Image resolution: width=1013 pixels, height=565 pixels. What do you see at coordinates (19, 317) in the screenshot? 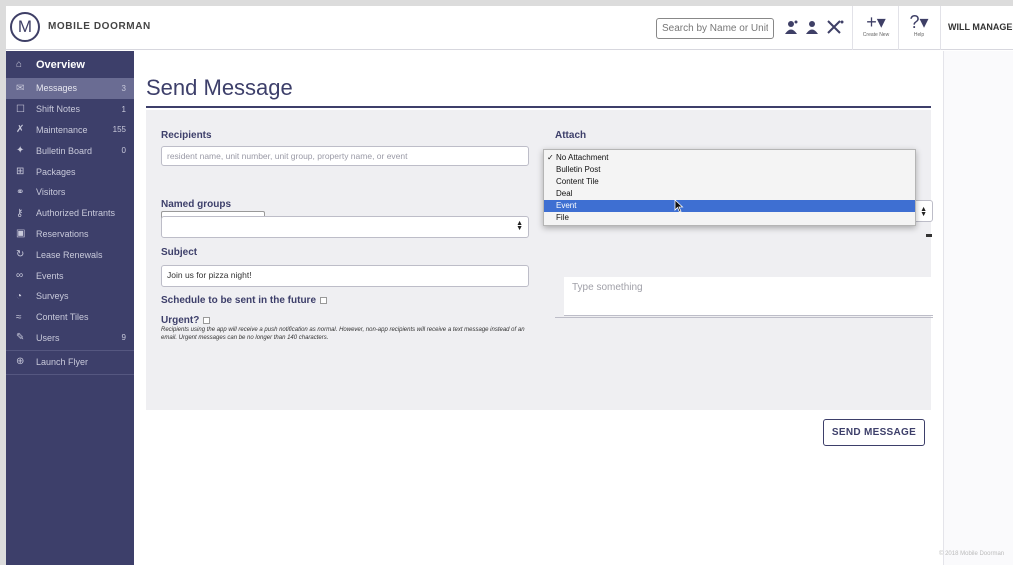
I see `tiles-icon: ≈` at bounding box center [19, 317].